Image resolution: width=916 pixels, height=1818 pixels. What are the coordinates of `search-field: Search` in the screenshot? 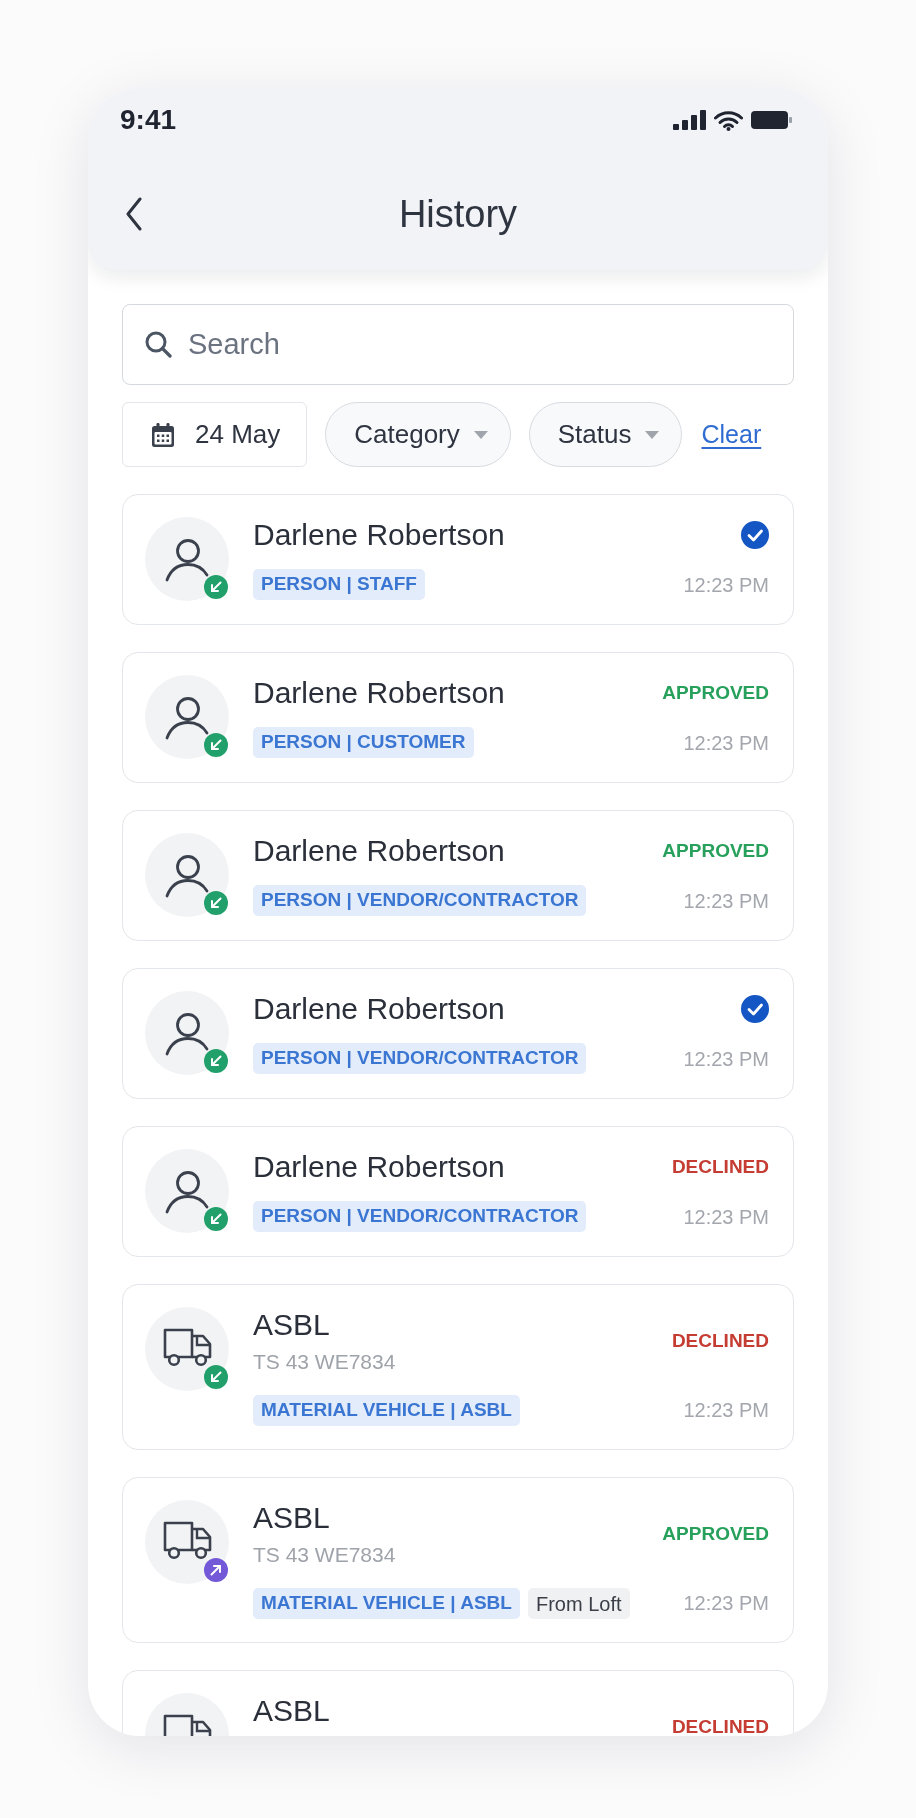 It's located at (458, 344).